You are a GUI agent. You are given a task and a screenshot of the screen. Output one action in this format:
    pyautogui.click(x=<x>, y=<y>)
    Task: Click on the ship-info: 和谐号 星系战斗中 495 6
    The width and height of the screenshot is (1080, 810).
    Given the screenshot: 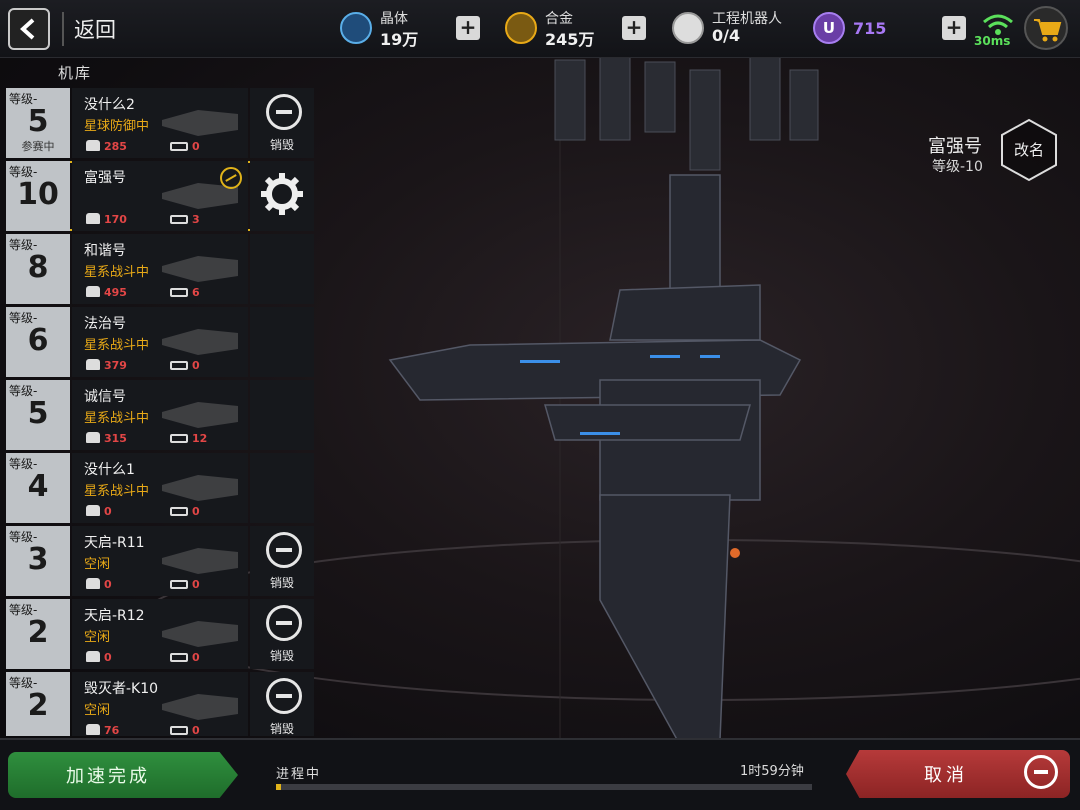 What is the action you would take?
    pyautogui.click(x=160, y=269)
    